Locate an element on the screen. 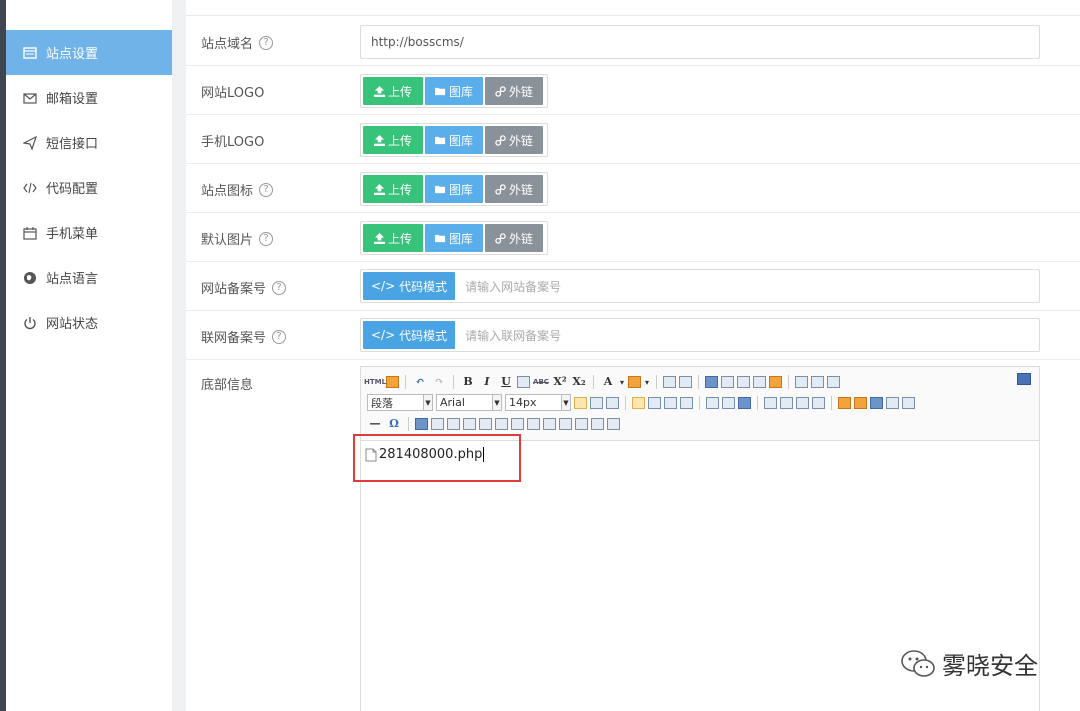  align-right-icon is located at coordinates (670, 402).